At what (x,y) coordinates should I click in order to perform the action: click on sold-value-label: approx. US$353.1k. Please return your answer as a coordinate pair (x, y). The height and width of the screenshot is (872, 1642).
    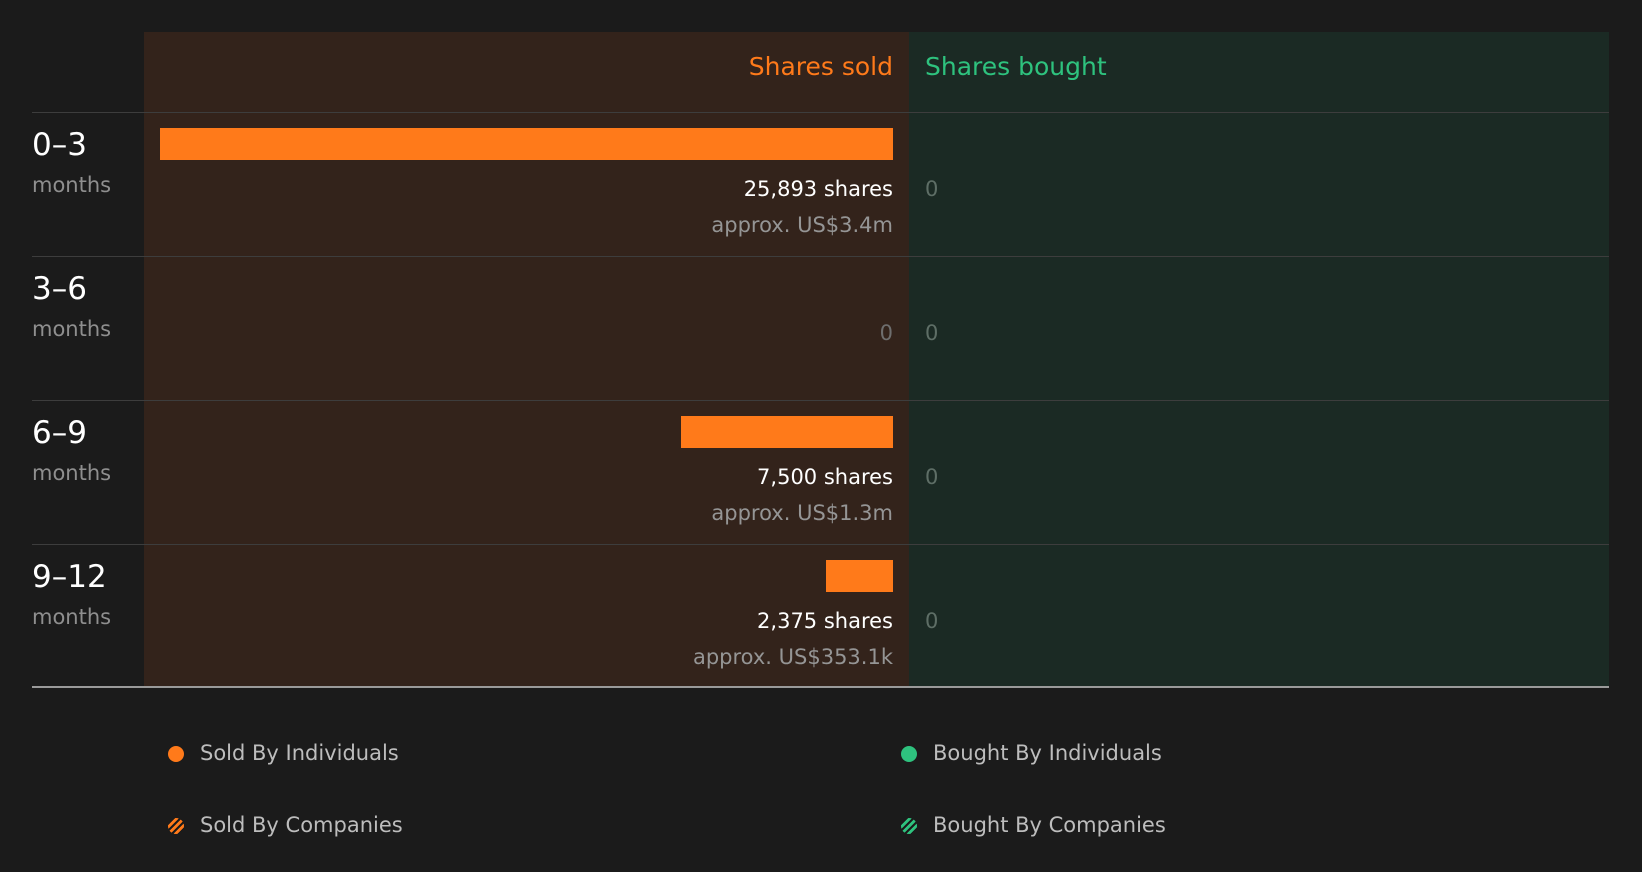
    Looking at the image, I should click on (792, 657).